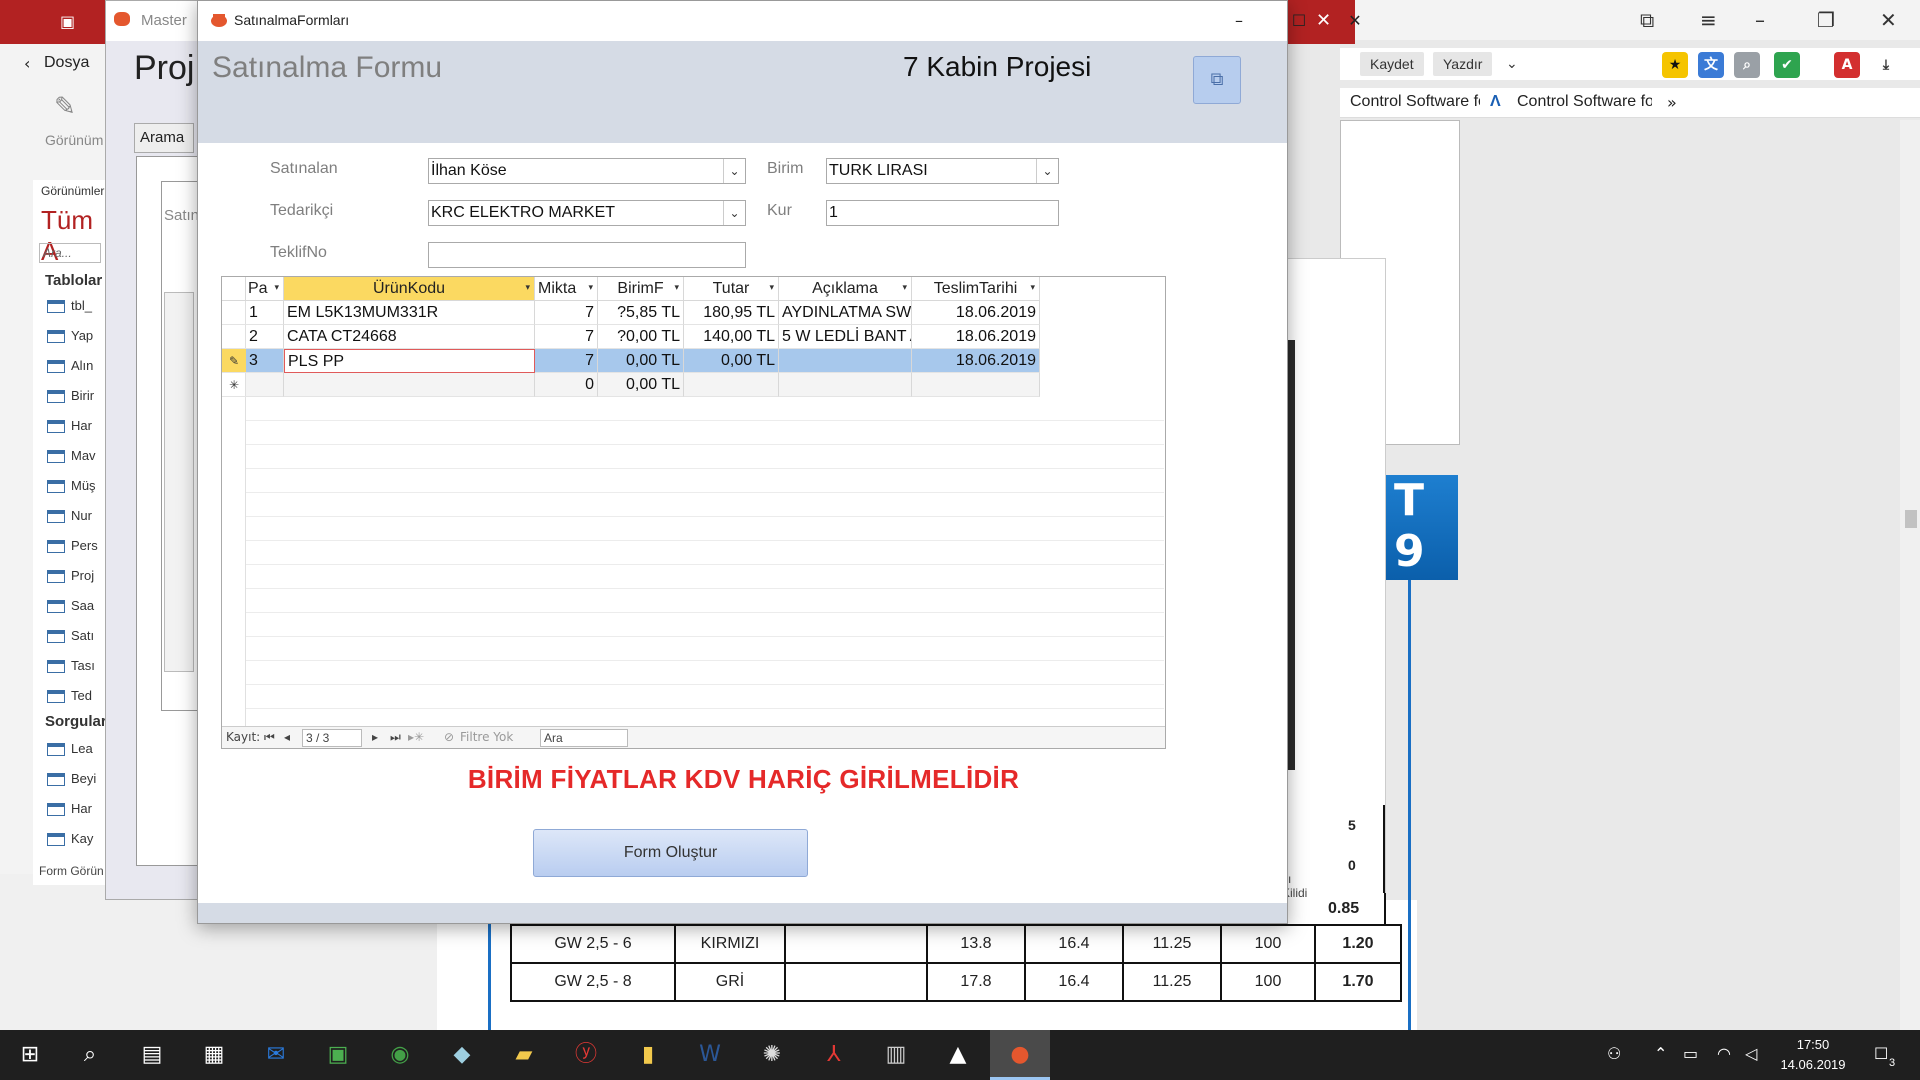 The height and width of the screenshot is (1080, 1920). Describe the element at coordinates (587, 255) in the screenshot. I see `teklifno-input` at that location.